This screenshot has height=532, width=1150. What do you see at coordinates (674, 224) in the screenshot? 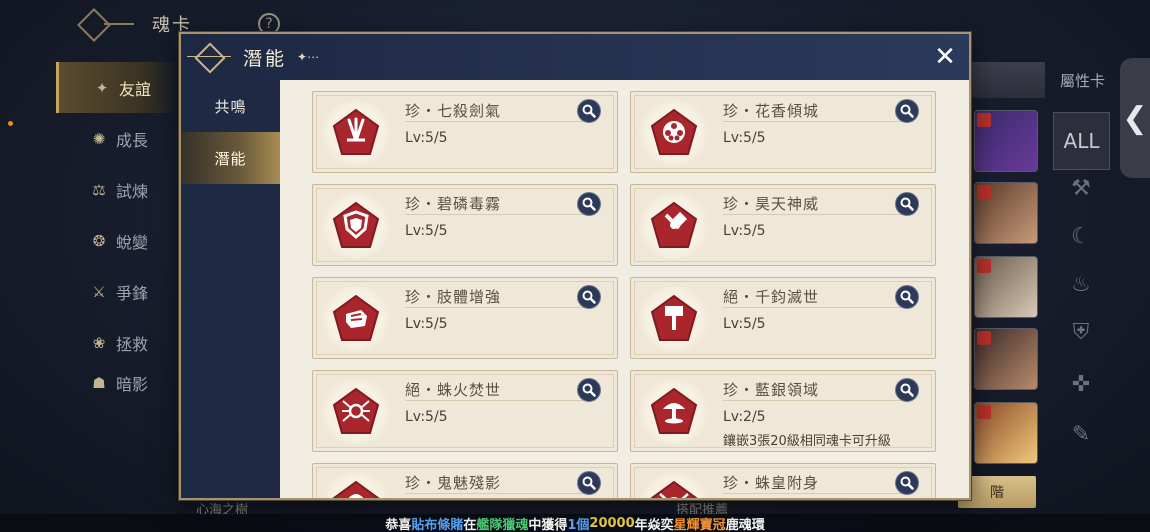
I see `hammer-icon` at bounding box center [674, 224].